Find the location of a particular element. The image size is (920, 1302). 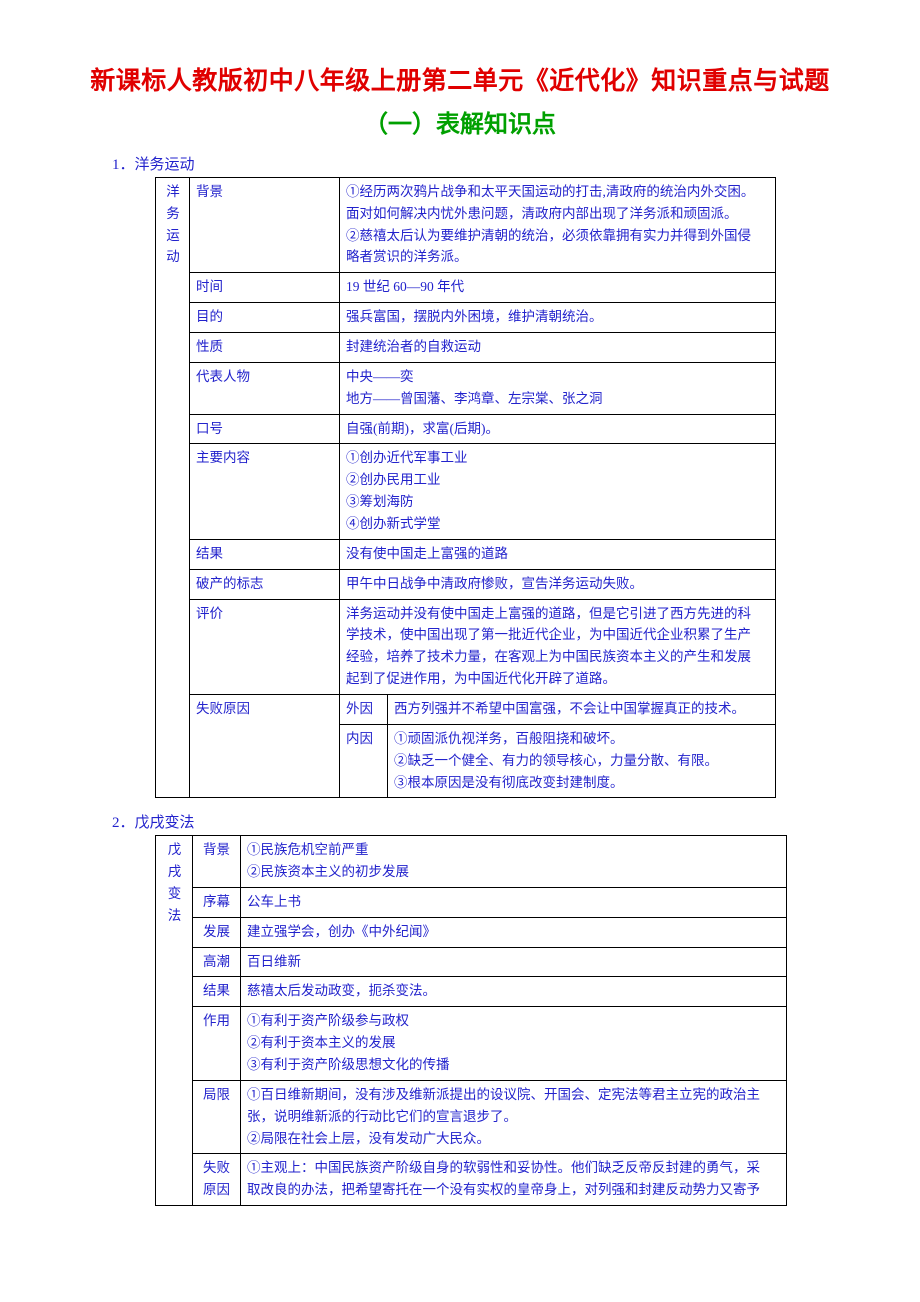

content-line: 建立强学会，创办《中外纪闻》 is located at coordinates (341, 931).